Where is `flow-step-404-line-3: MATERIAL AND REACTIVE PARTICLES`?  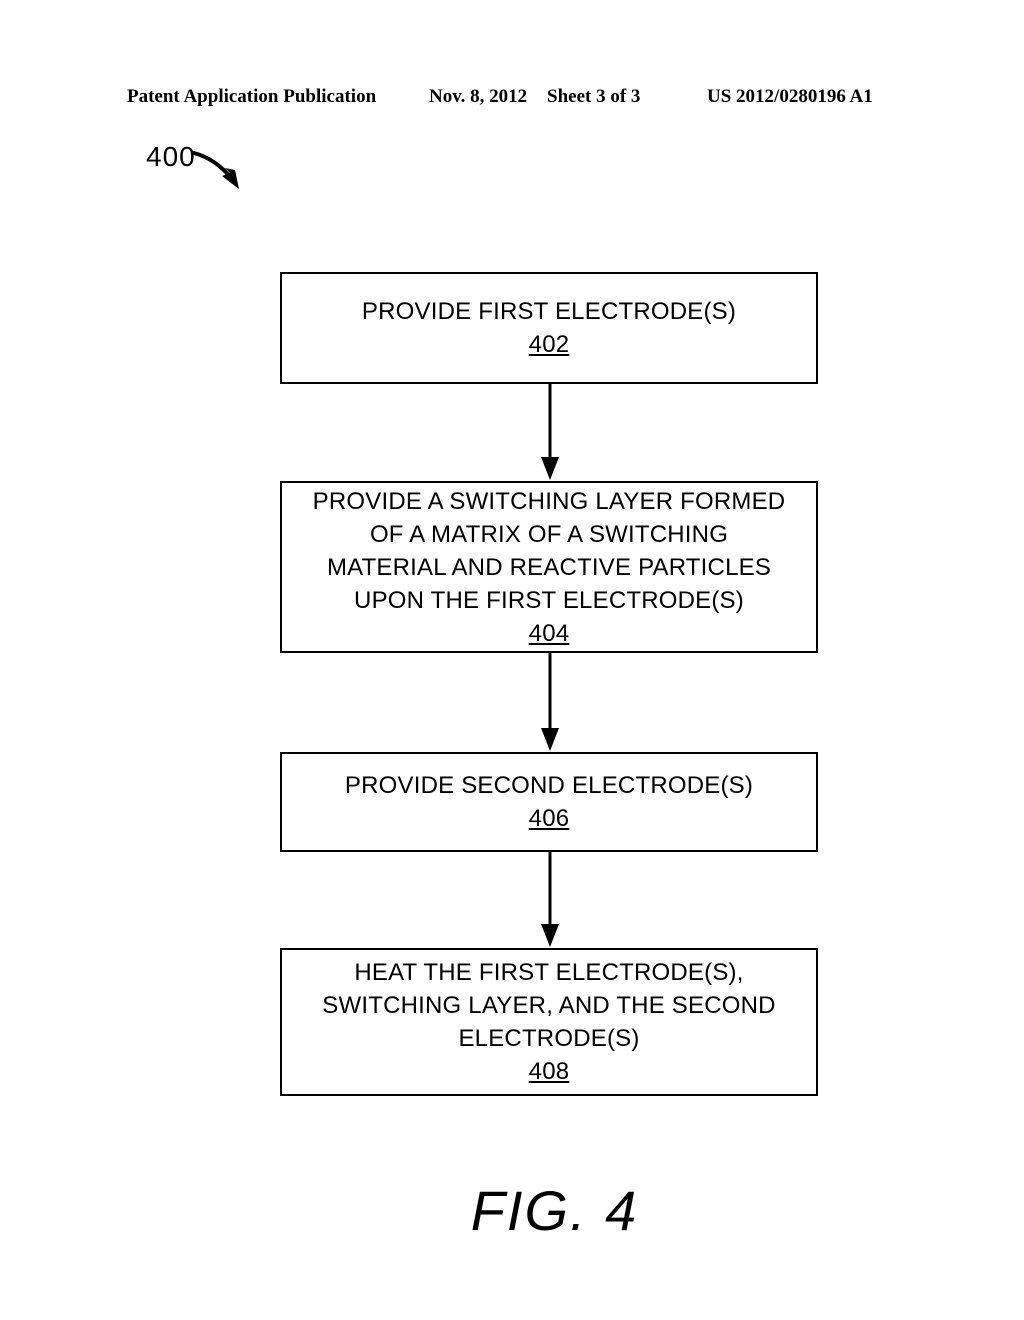
flow-step-404-line-3: MATERIAL AND REACTIVE PARTICLES is located at coordinates (549, 567).